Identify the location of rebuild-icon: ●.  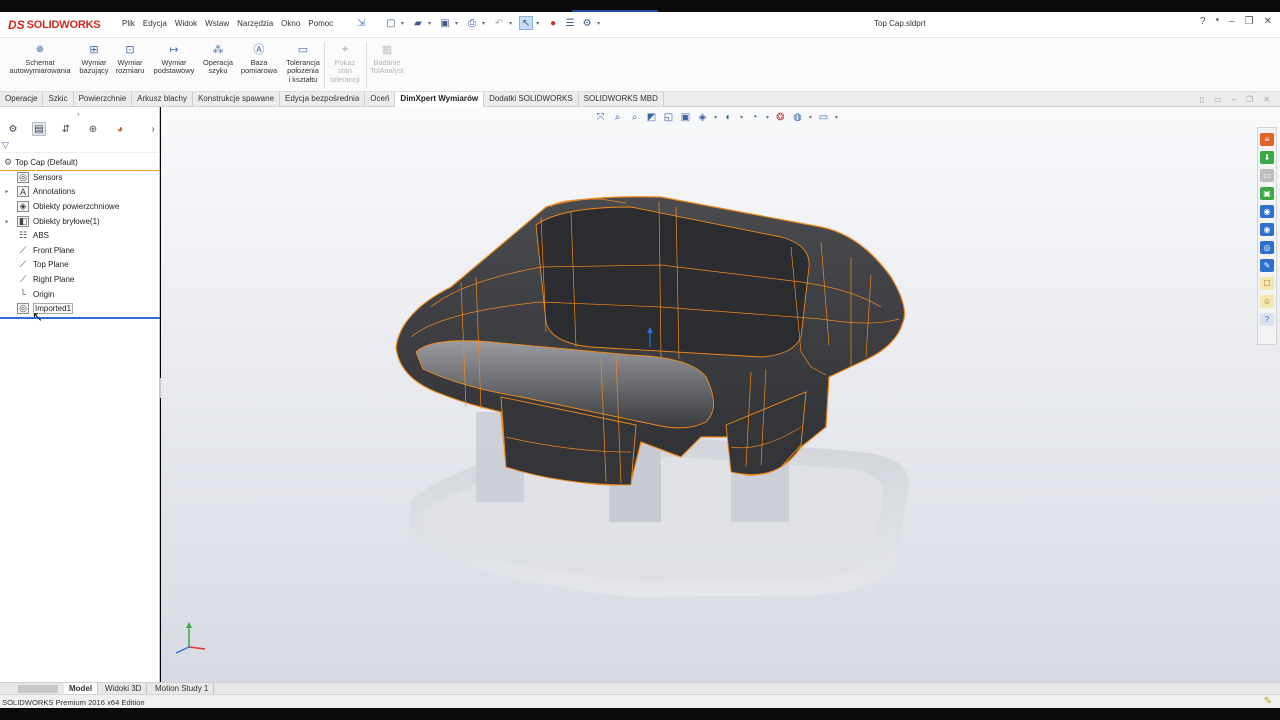
(553, 23).